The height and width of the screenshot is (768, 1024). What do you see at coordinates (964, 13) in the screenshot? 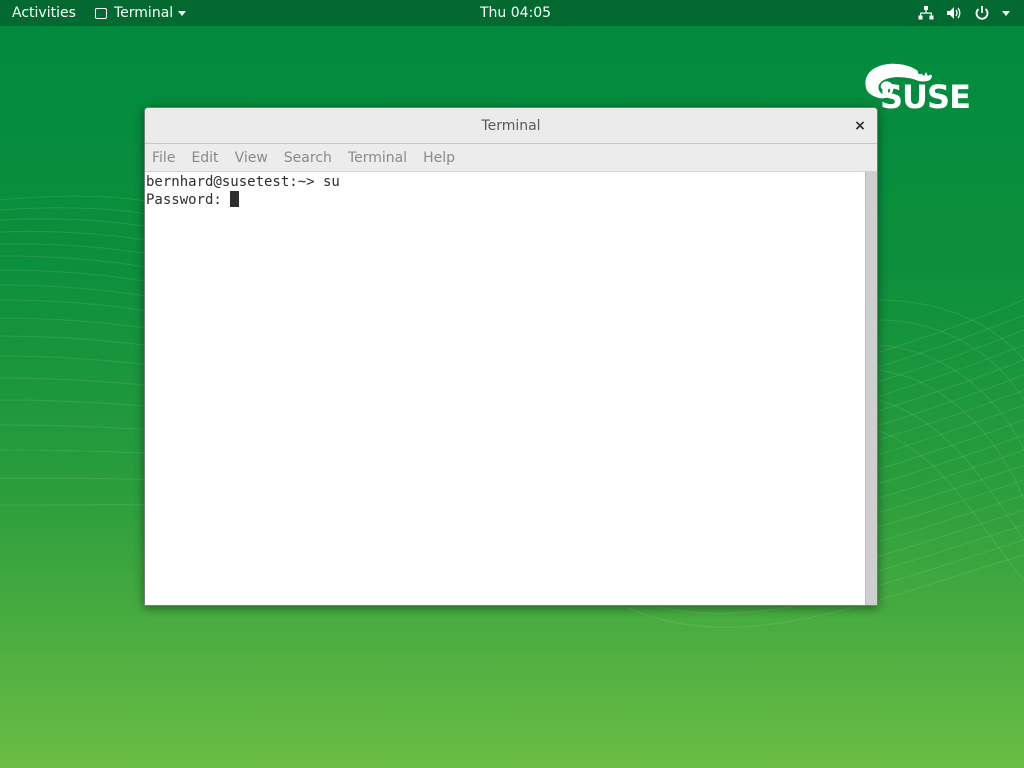
I see `system-tray` at bounding box center [964, 13].